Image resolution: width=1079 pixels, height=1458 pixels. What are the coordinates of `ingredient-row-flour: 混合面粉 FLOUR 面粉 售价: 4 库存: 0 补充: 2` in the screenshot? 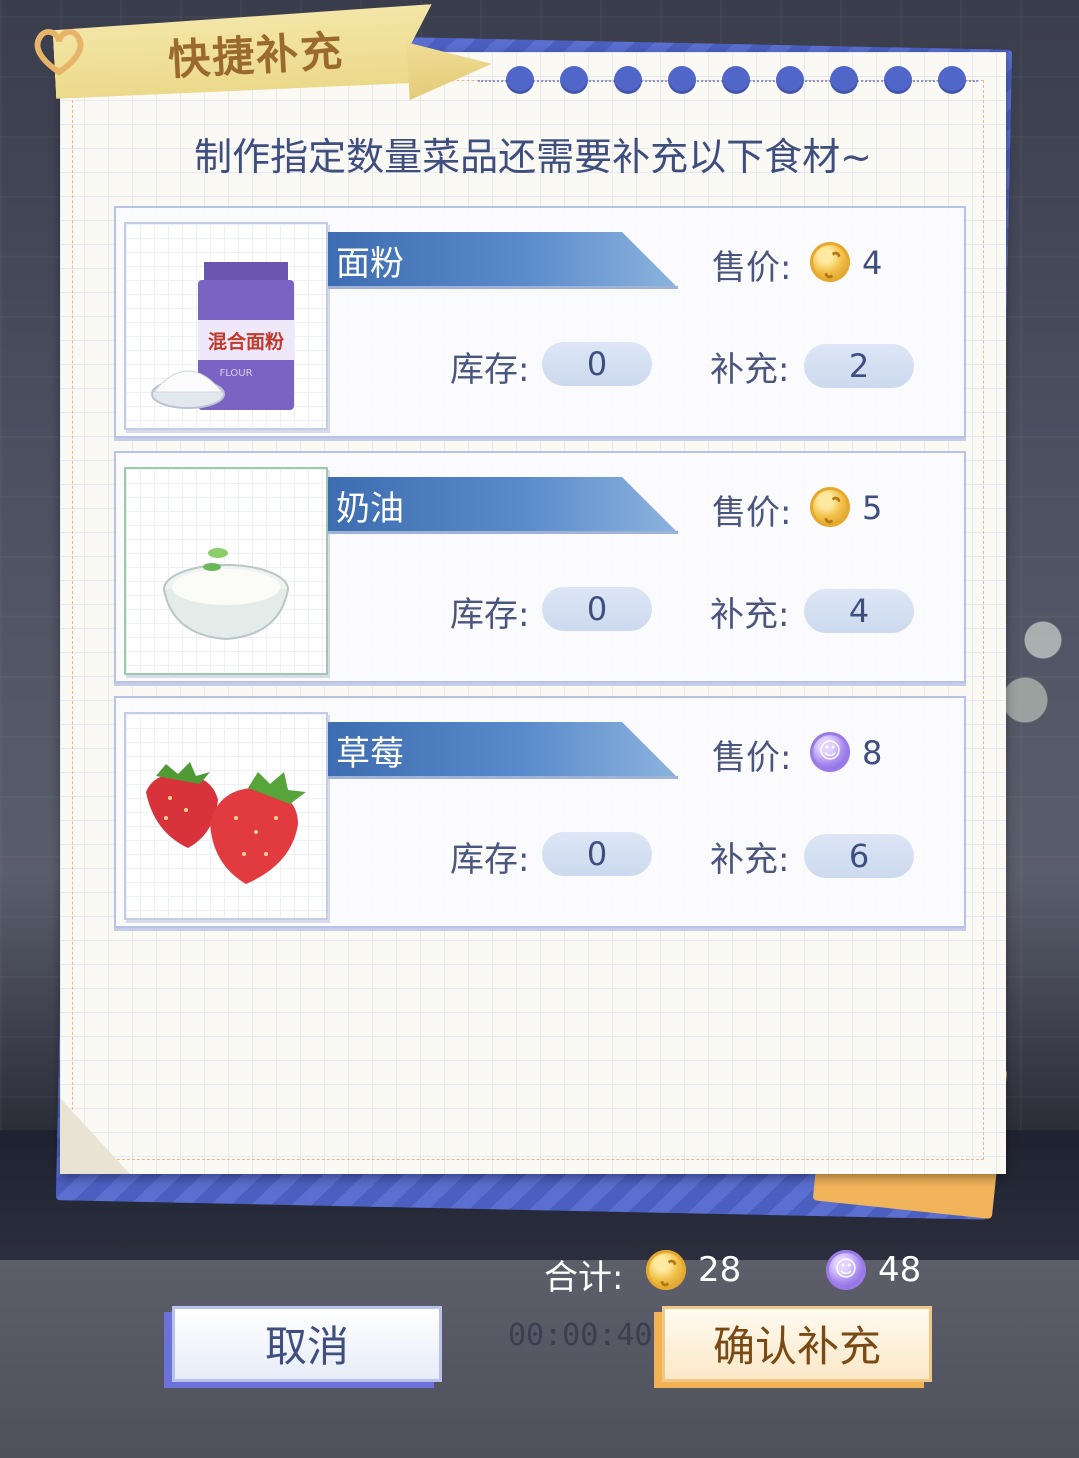 It's located at (540, 322).